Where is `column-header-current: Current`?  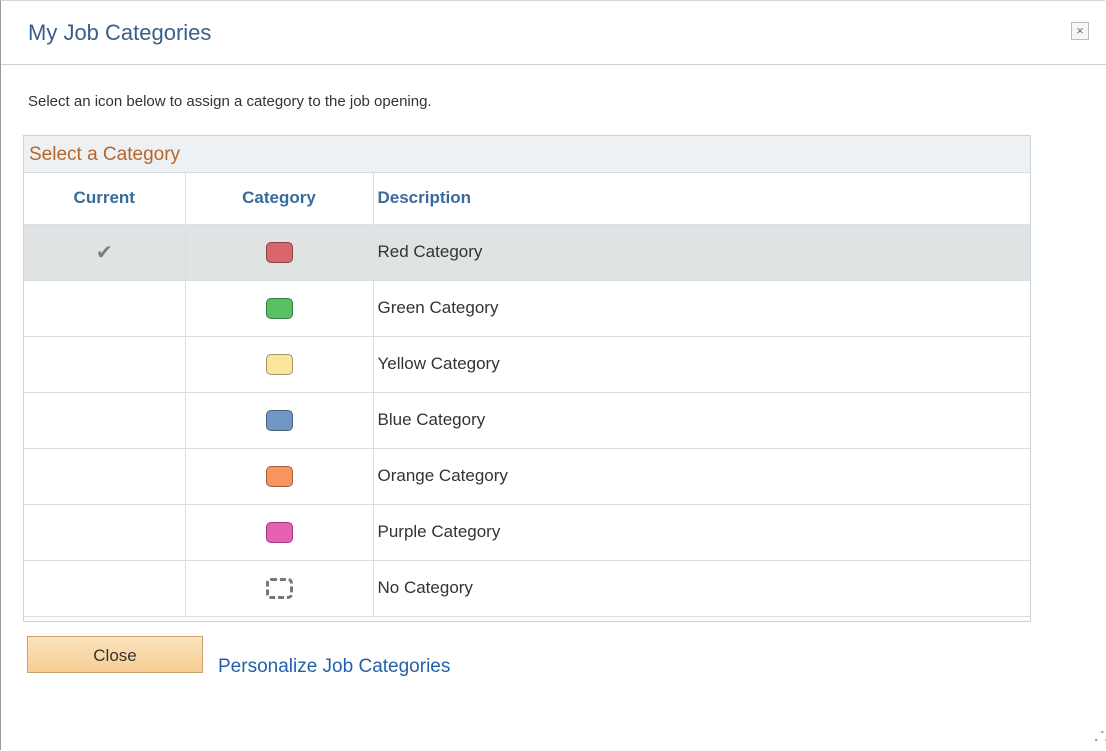
column-header-current: Current is located at coordinates (105, 199).